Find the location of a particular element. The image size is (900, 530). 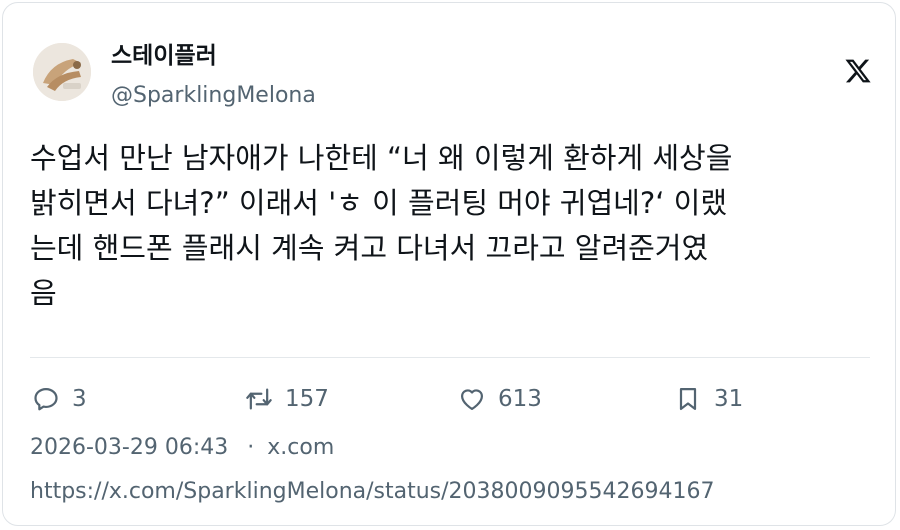

reply-count: 3 is located at coordinates (79, 399).